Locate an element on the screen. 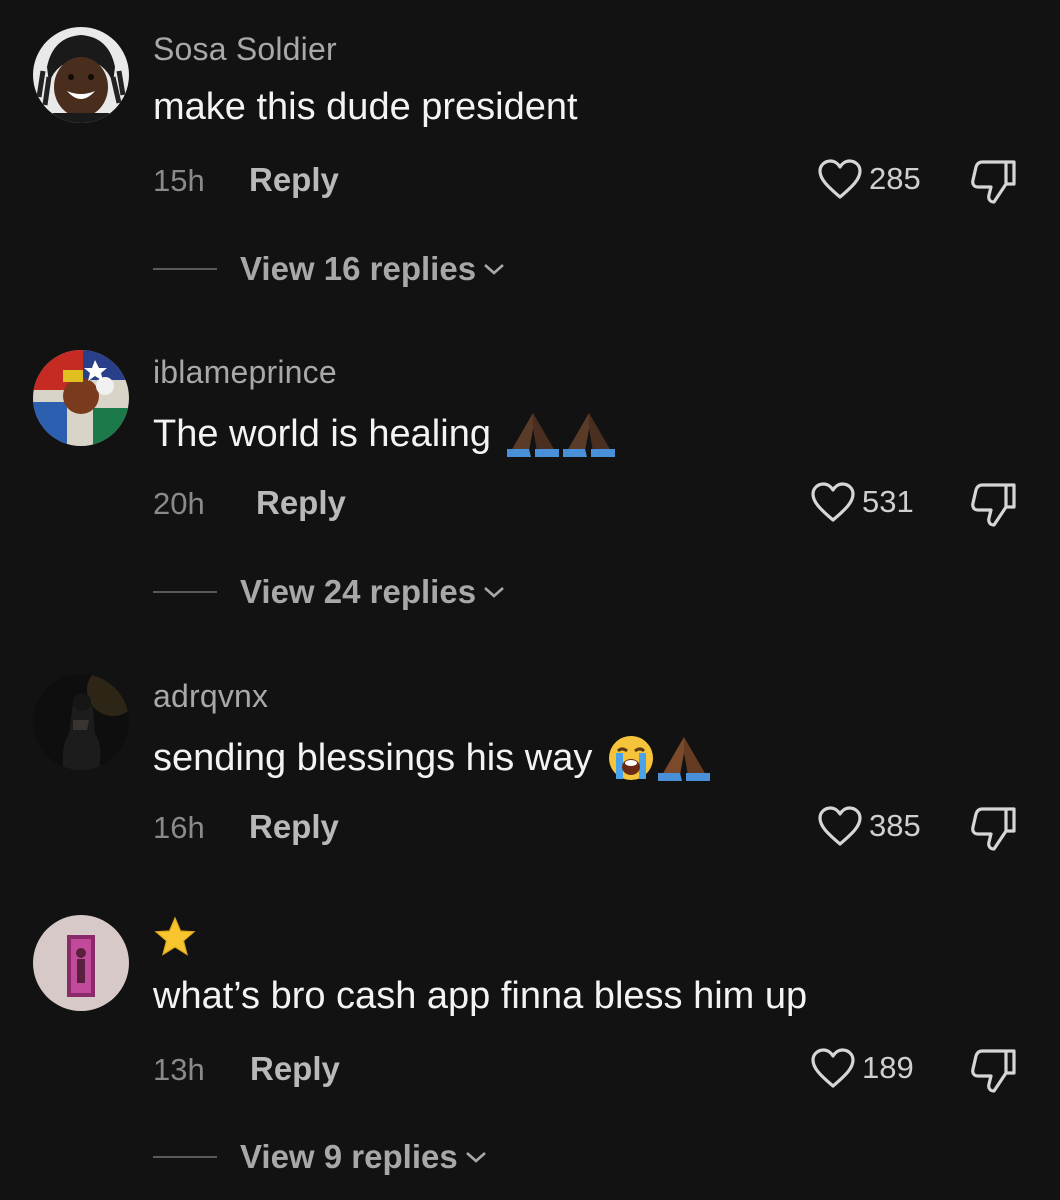 The height and width of the screenshot is (1200, 1060). username: iblameprince is located at coordinates (245, 372).